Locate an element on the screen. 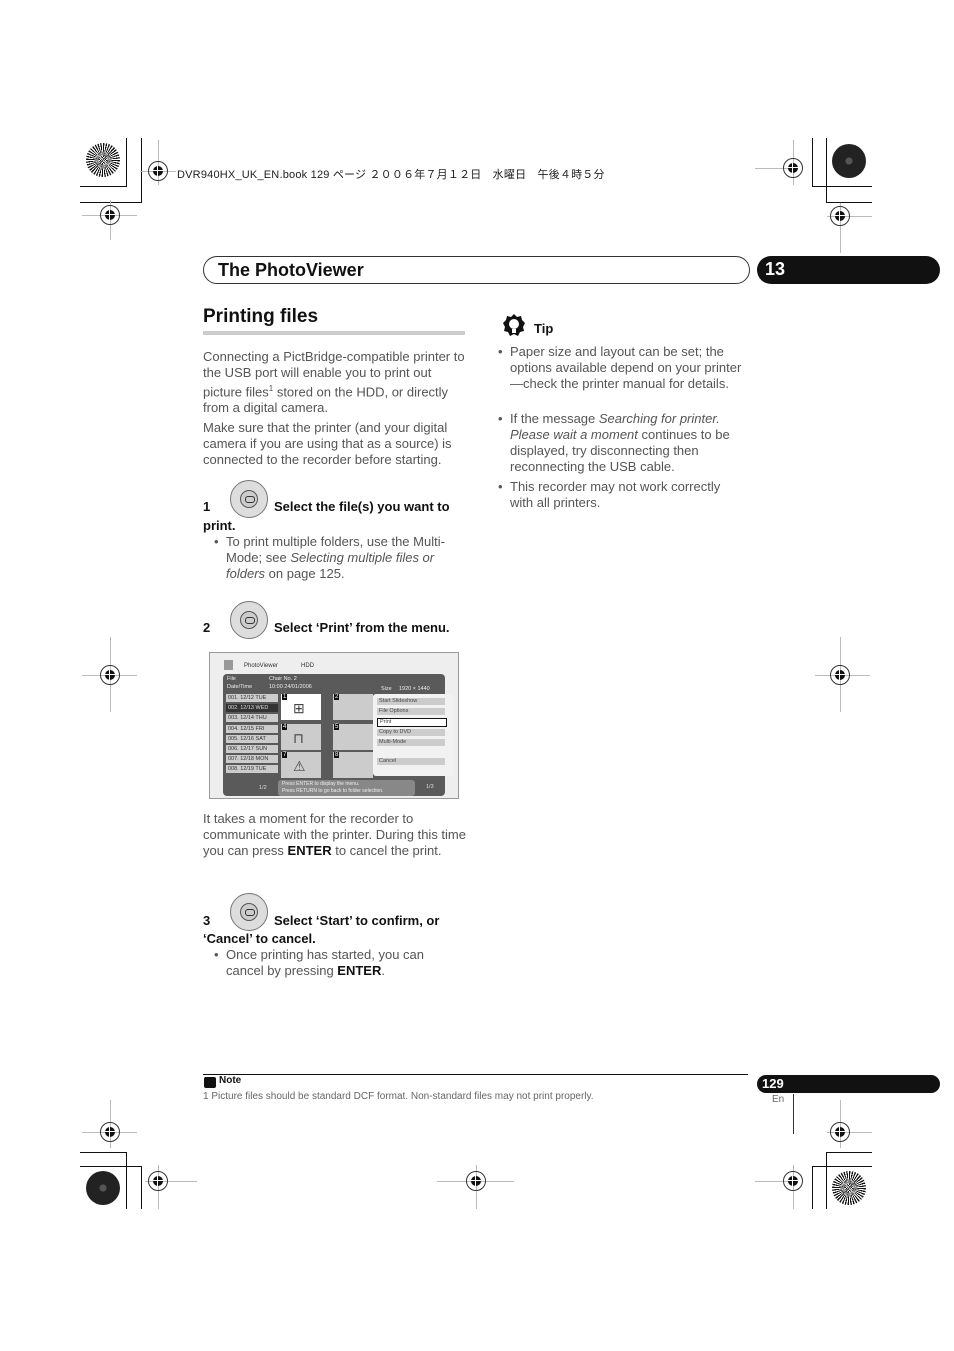  footer-rule is located at coordinates (475, 1074).